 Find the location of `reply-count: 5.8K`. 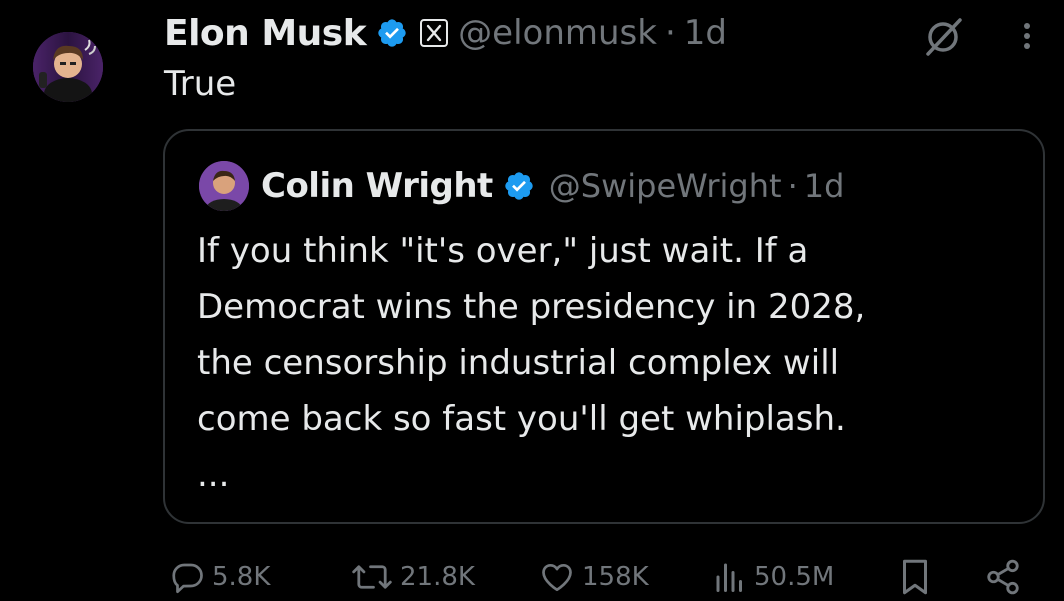

reply-count: 5.8K is located at coordinates (241, 577).